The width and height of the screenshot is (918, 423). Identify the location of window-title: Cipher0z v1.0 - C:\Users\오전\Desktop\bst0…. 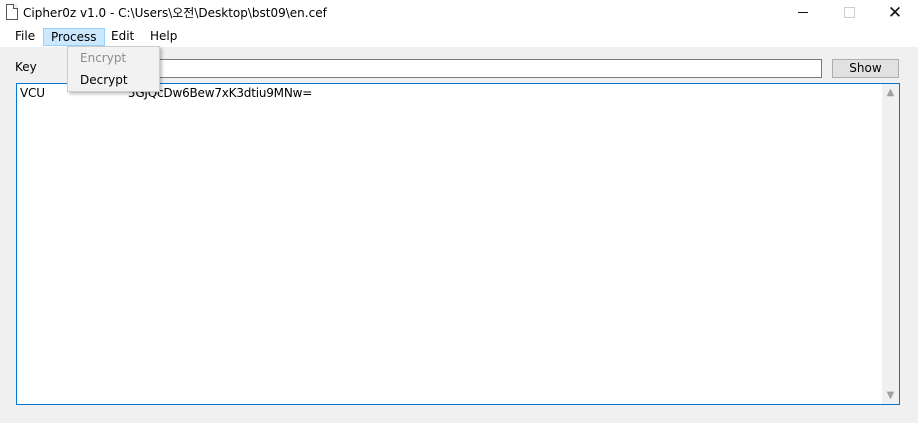
(175, 13).